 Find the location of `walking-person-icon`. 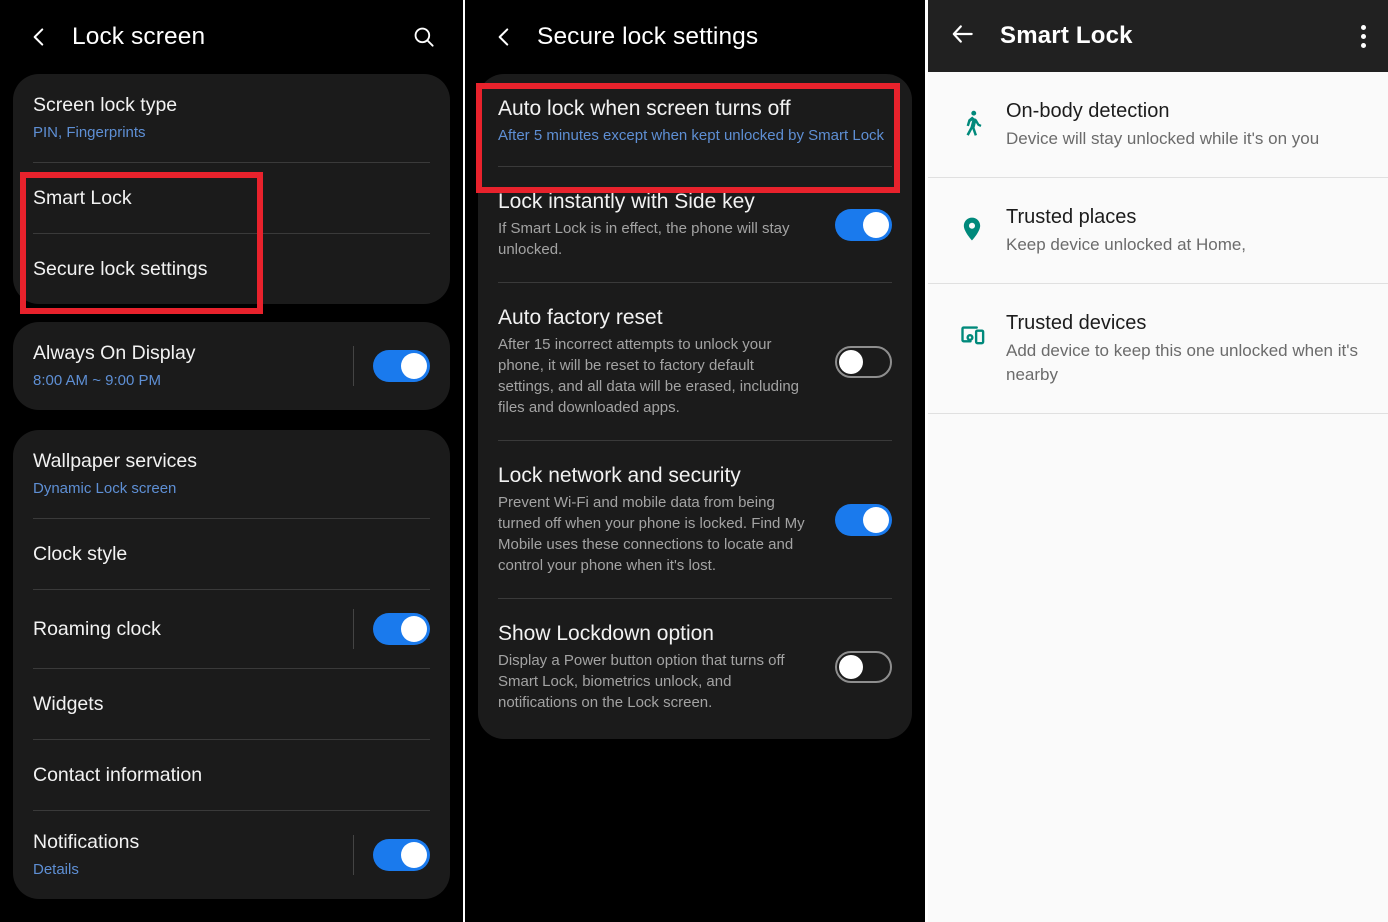

walking-person-icon is located at coordinates (978, 118).